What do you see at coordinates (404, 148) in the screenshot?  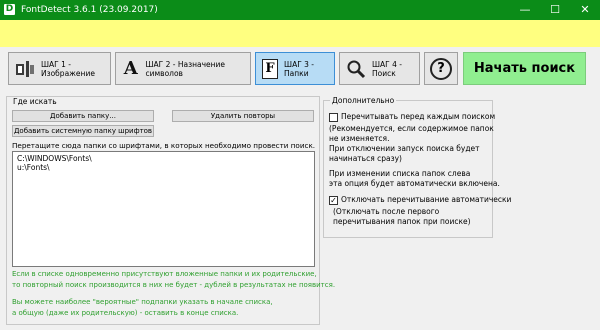 I see `recount-note-line3: При отключении запуск поиска будет` at bounding box center [404, 148].